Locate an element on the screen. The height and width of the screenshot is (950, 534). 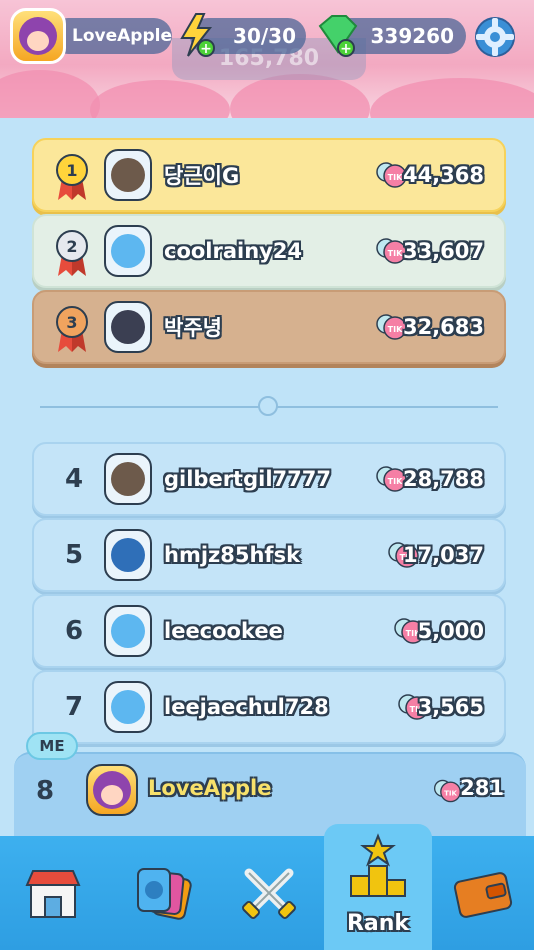
nav-rank: Rank is located at coordinates (378, 887).